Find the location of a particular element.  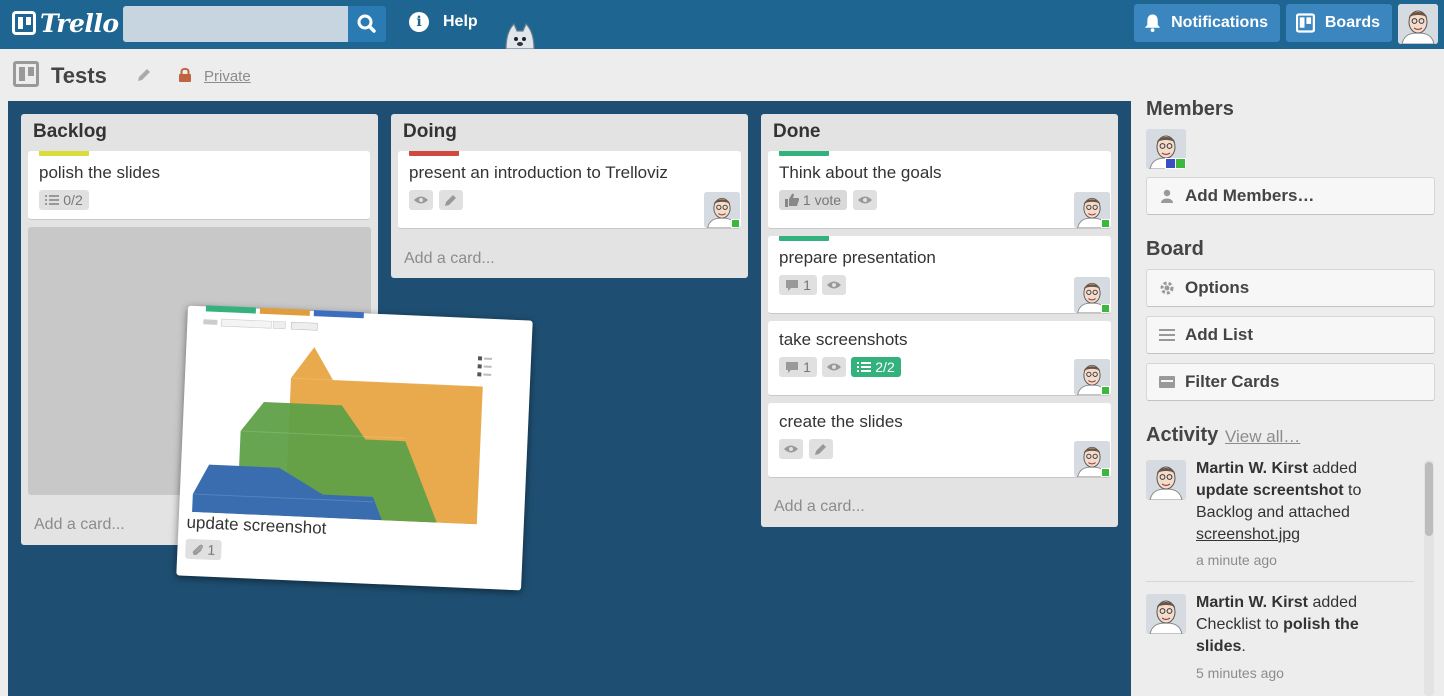

vote-count: 1 vote is located at coordinates (822, 200).